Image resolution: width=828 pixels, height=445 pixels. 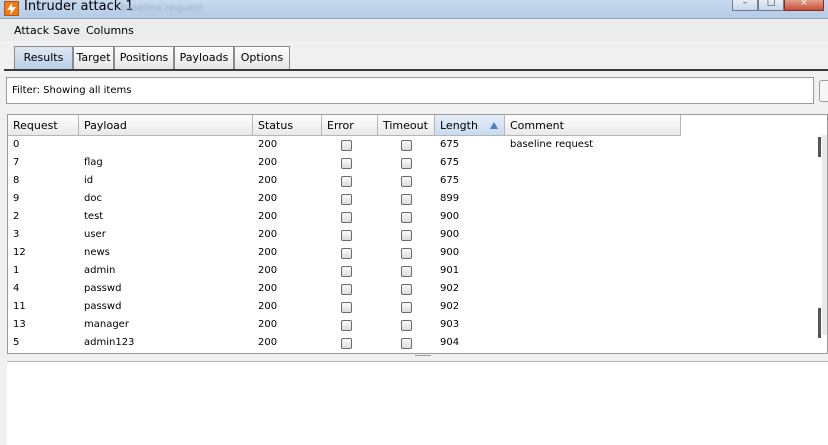 I want to click on tab-payloads: Payloads, so click(x=204, y=57).